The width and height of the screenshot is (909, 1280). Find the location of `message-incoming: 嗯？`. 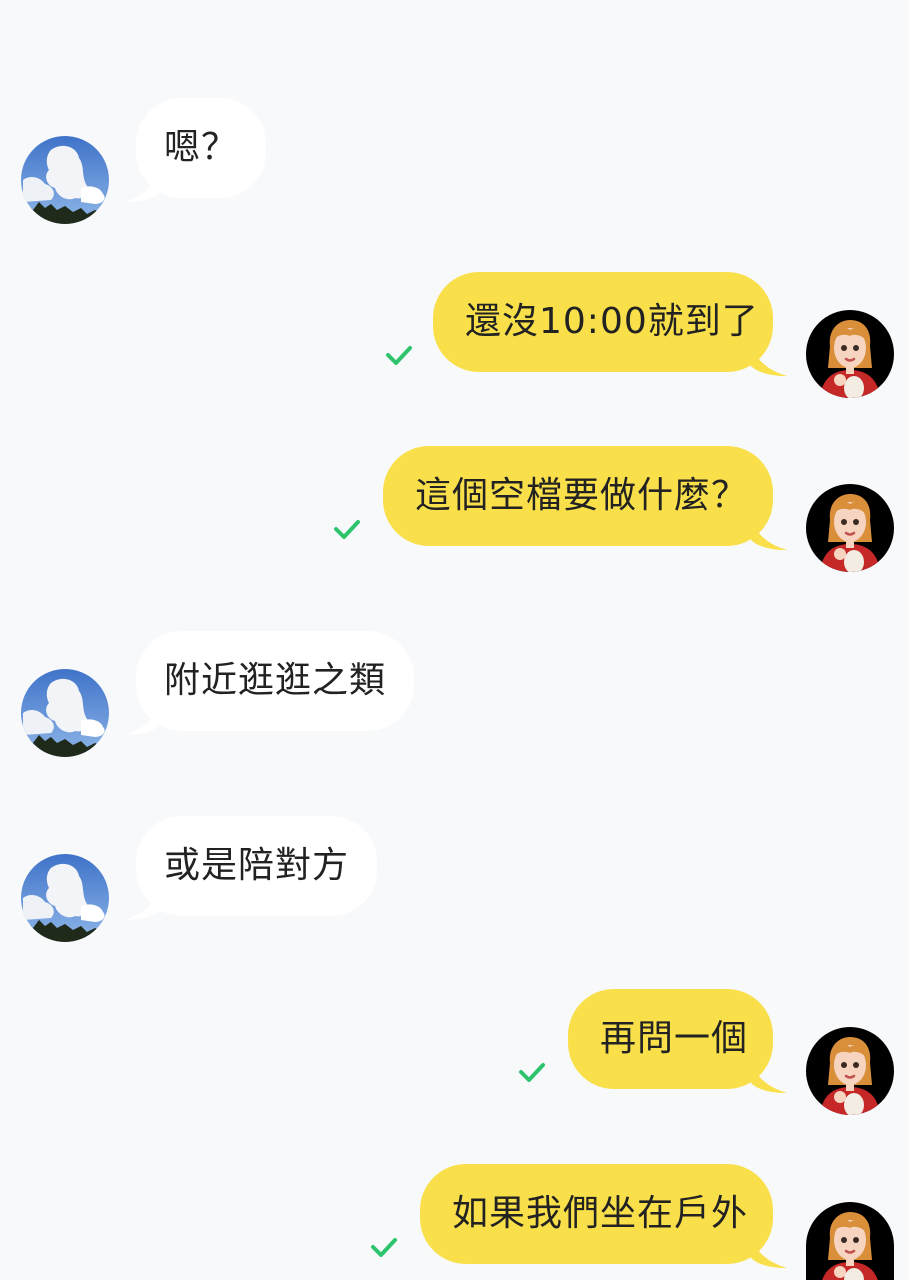

message-incoming: 嗯？ is located at coordinates (454, 161).